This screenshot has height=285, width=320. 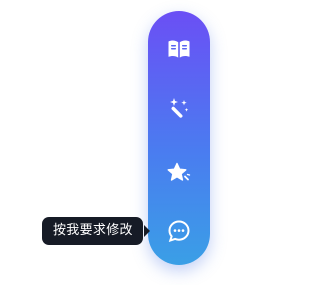 I want to click on magic-wand-button, so click(x=179, y=108).